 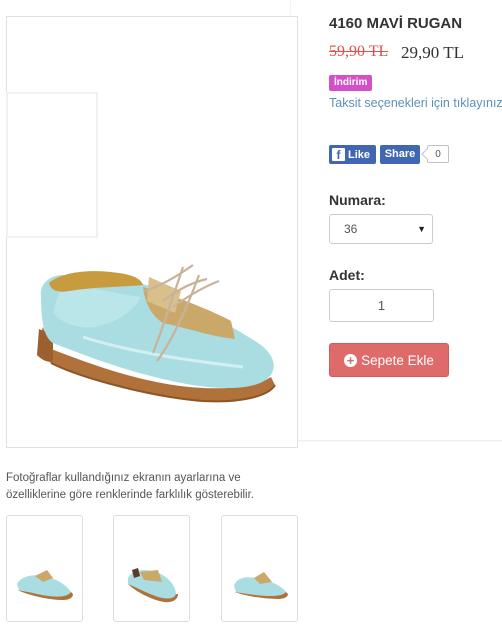 I want to click on shoe-image, so click(x=156, y=333).